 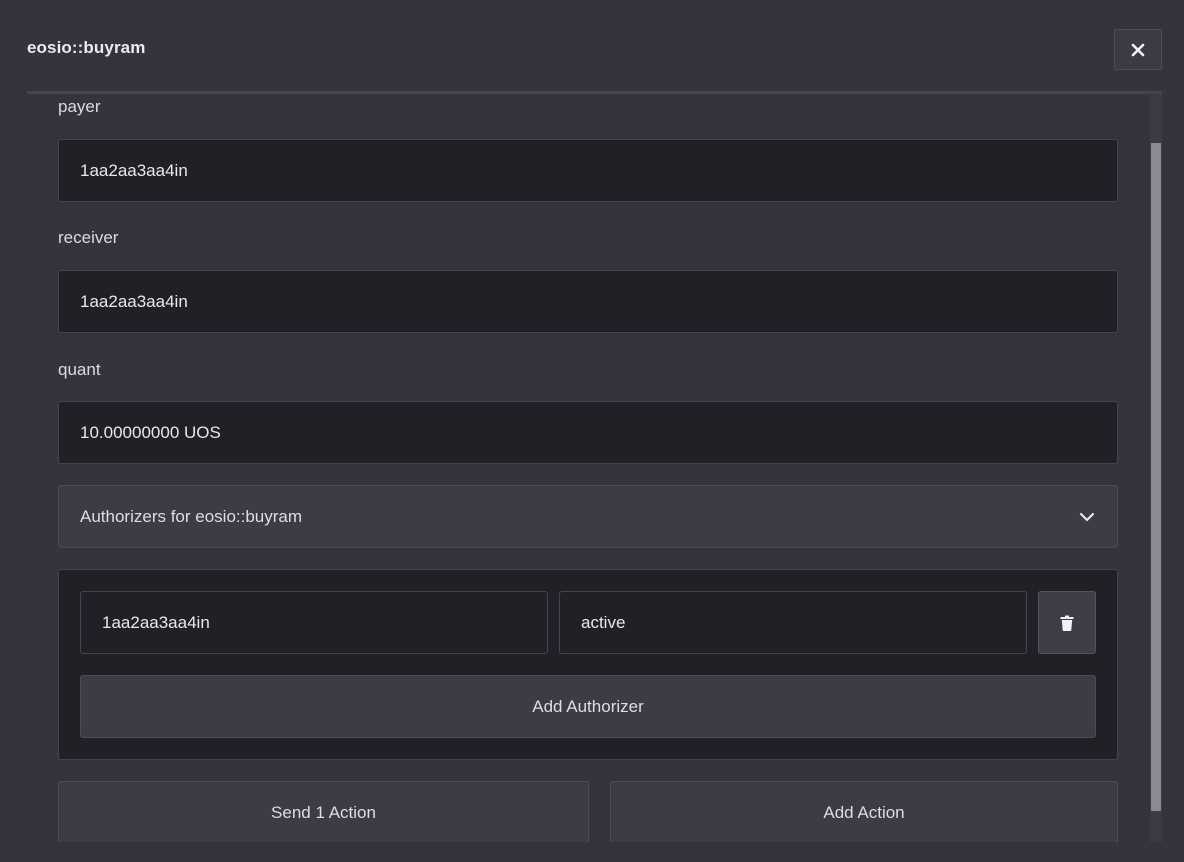 I want to click on delete-authorizer-button, so click(x=1067, y=622).